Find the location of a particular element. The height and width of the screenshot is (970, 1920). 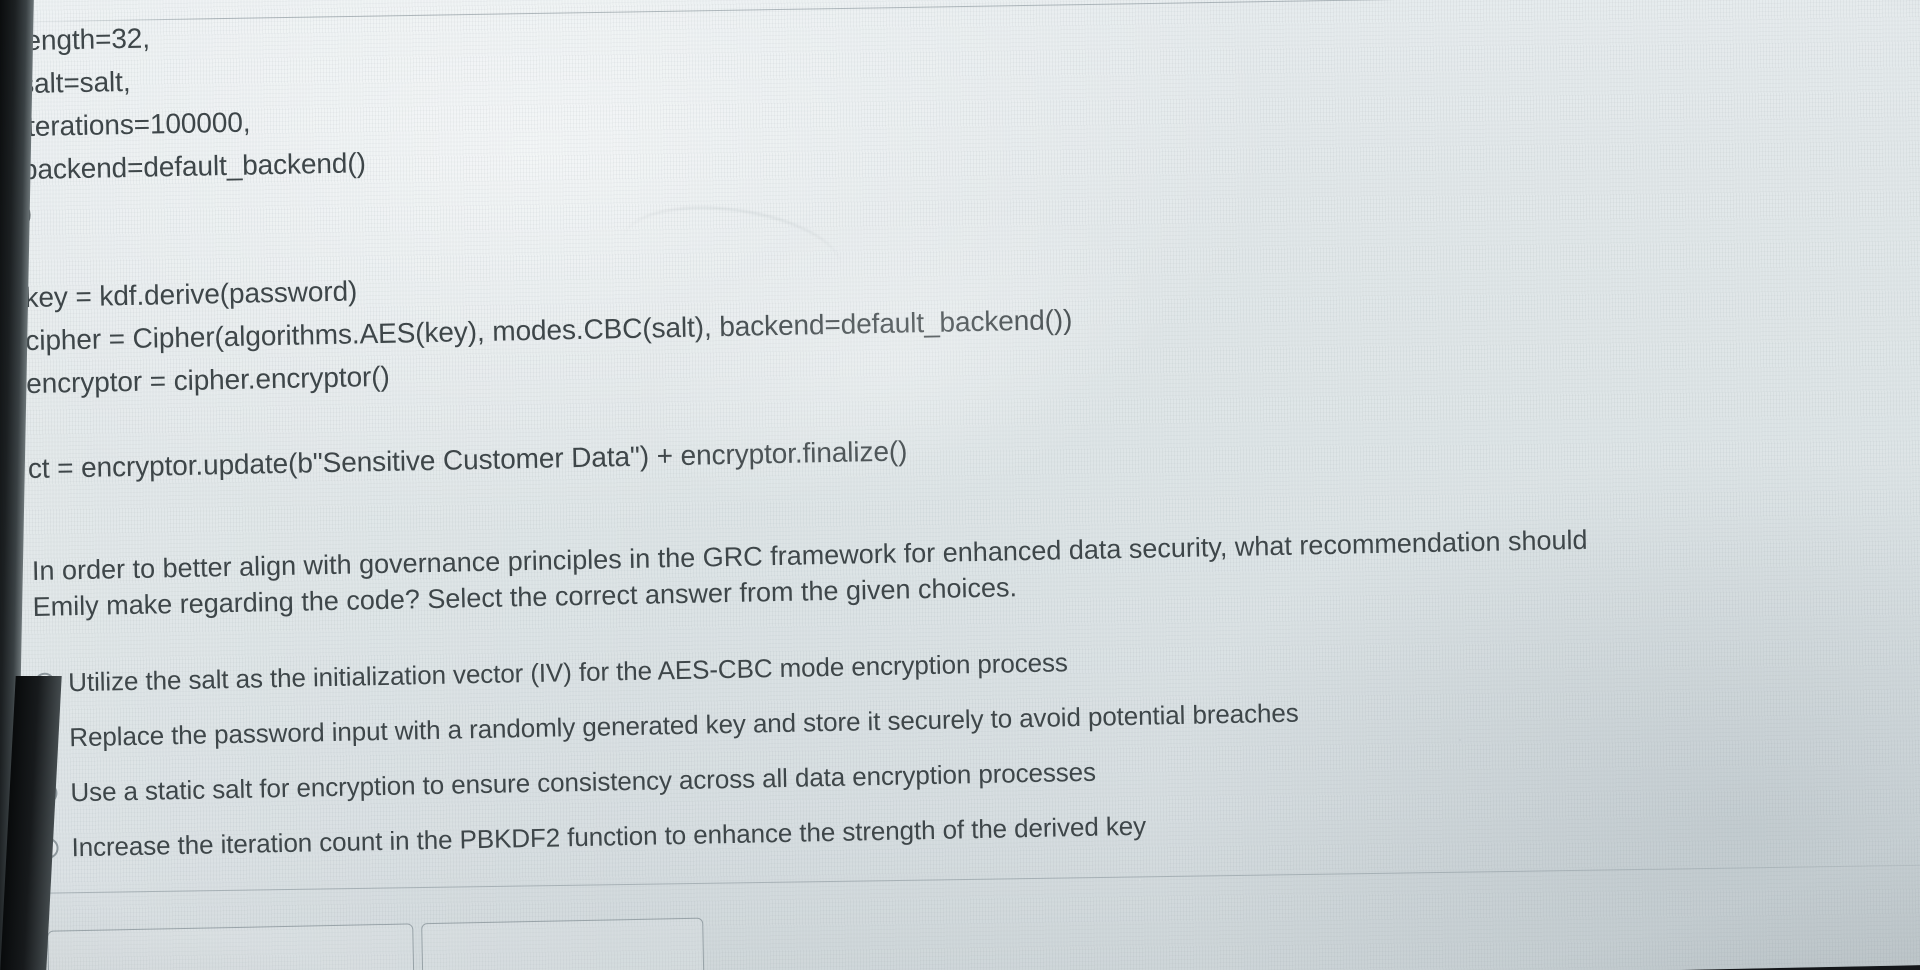

footer-button-row is located at coordinates (376, 943).